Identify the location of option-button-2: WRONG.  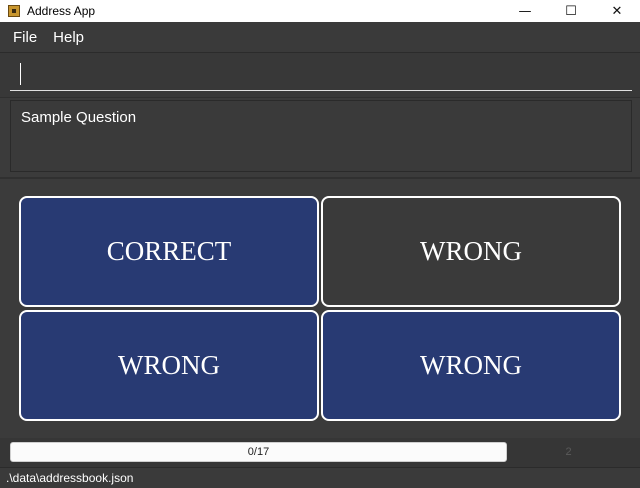
(471, 251).